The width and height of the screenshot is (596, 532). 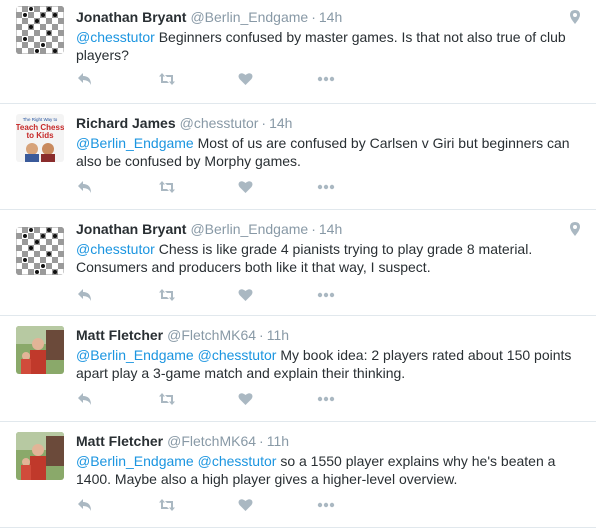 I want to click on book-cover-avatar: The Right Way to Teach Chess to Kids, so click(x=40, y=138).